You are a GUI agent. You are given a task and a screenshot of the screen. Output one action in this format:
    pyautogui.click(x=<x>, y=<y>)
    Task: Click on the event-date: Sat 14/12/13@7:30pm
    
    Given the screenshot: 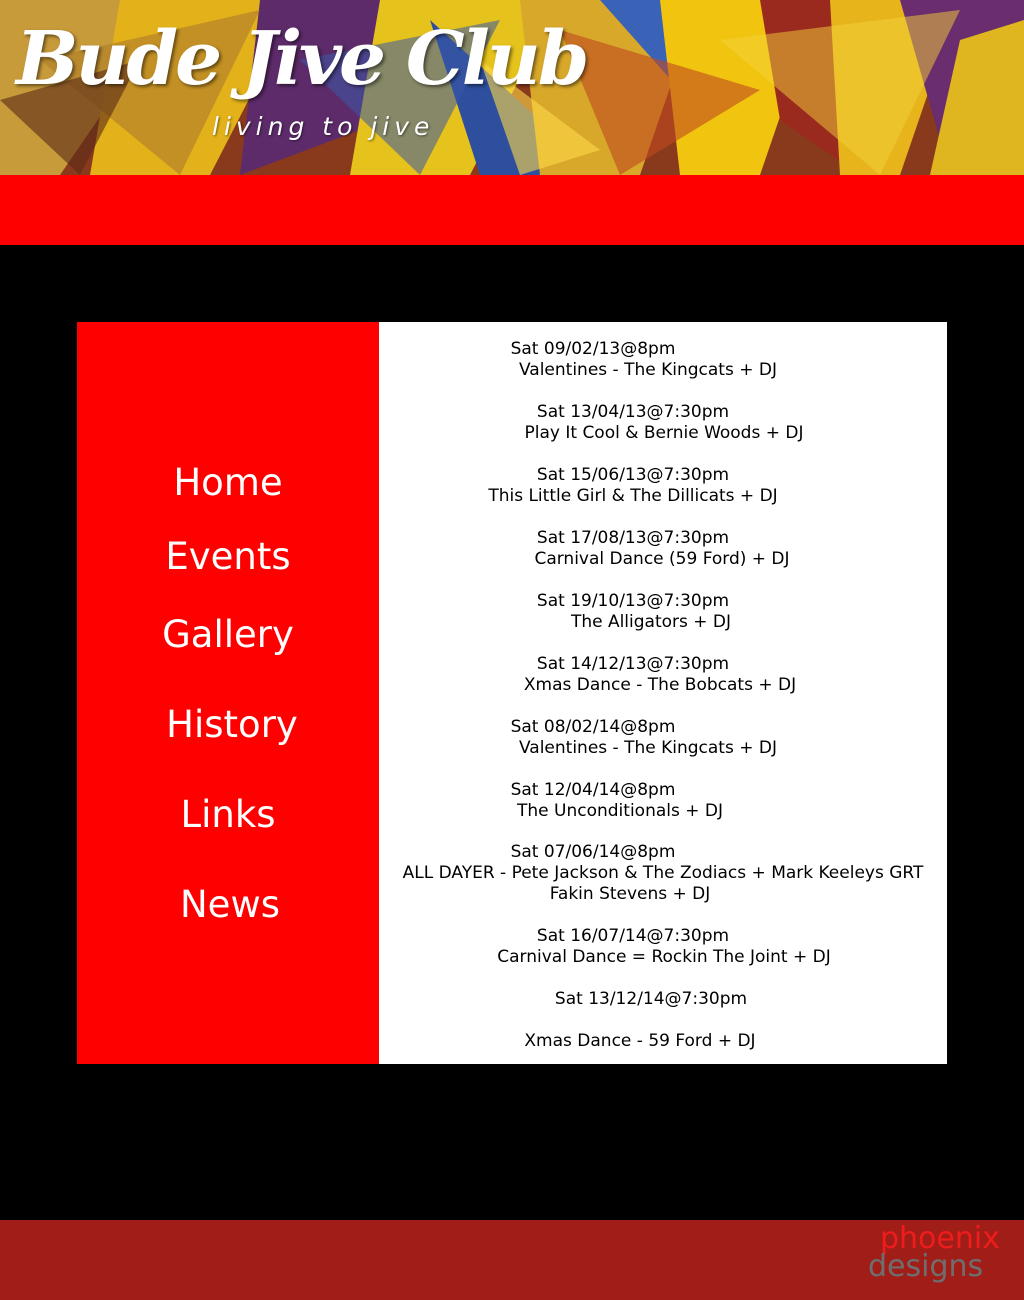 What is the action you would take?
    pyautogui.click(x=633, y=664)
    